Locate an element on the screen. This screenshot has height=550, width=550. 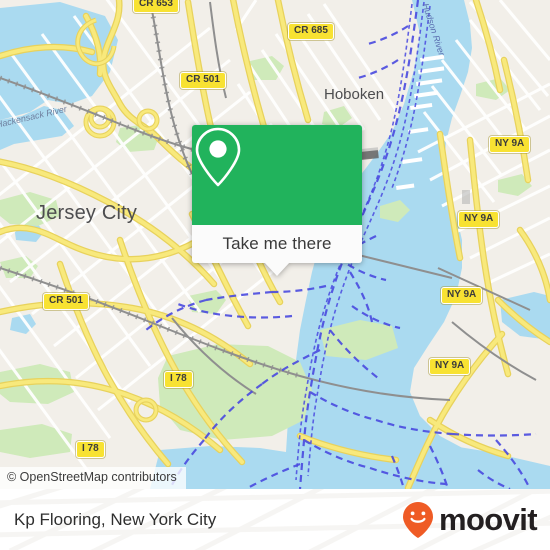
take-me-there-label: Take me there is located at coordinates (277, 243).